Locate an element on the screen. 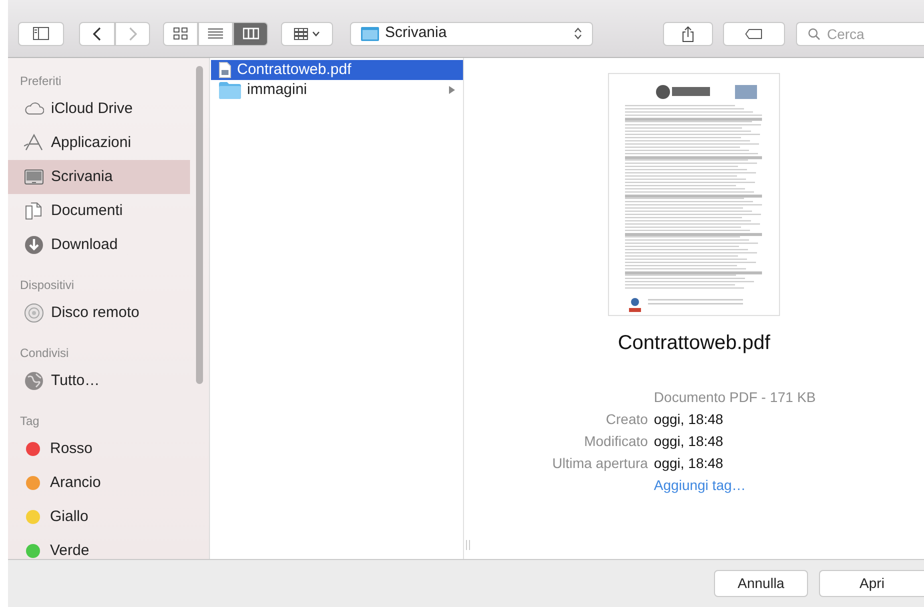 Image resolution: width=924 pixels, height=607 pixels. tag-button is located at coordinates (754, 34).